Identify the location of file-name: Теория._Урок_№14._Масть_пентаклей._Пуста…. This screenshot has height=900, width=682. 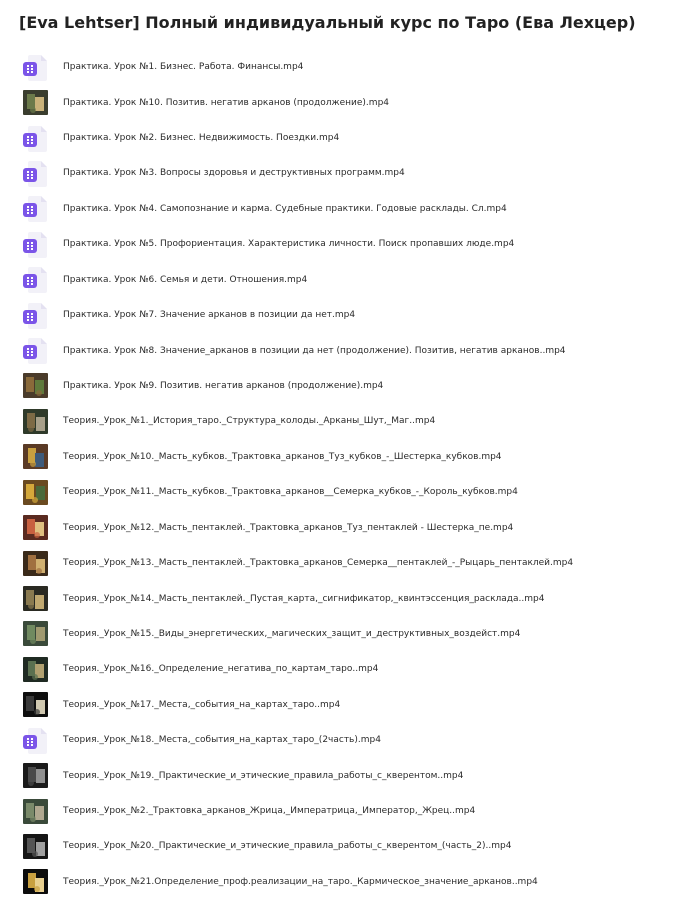
(303, 599).